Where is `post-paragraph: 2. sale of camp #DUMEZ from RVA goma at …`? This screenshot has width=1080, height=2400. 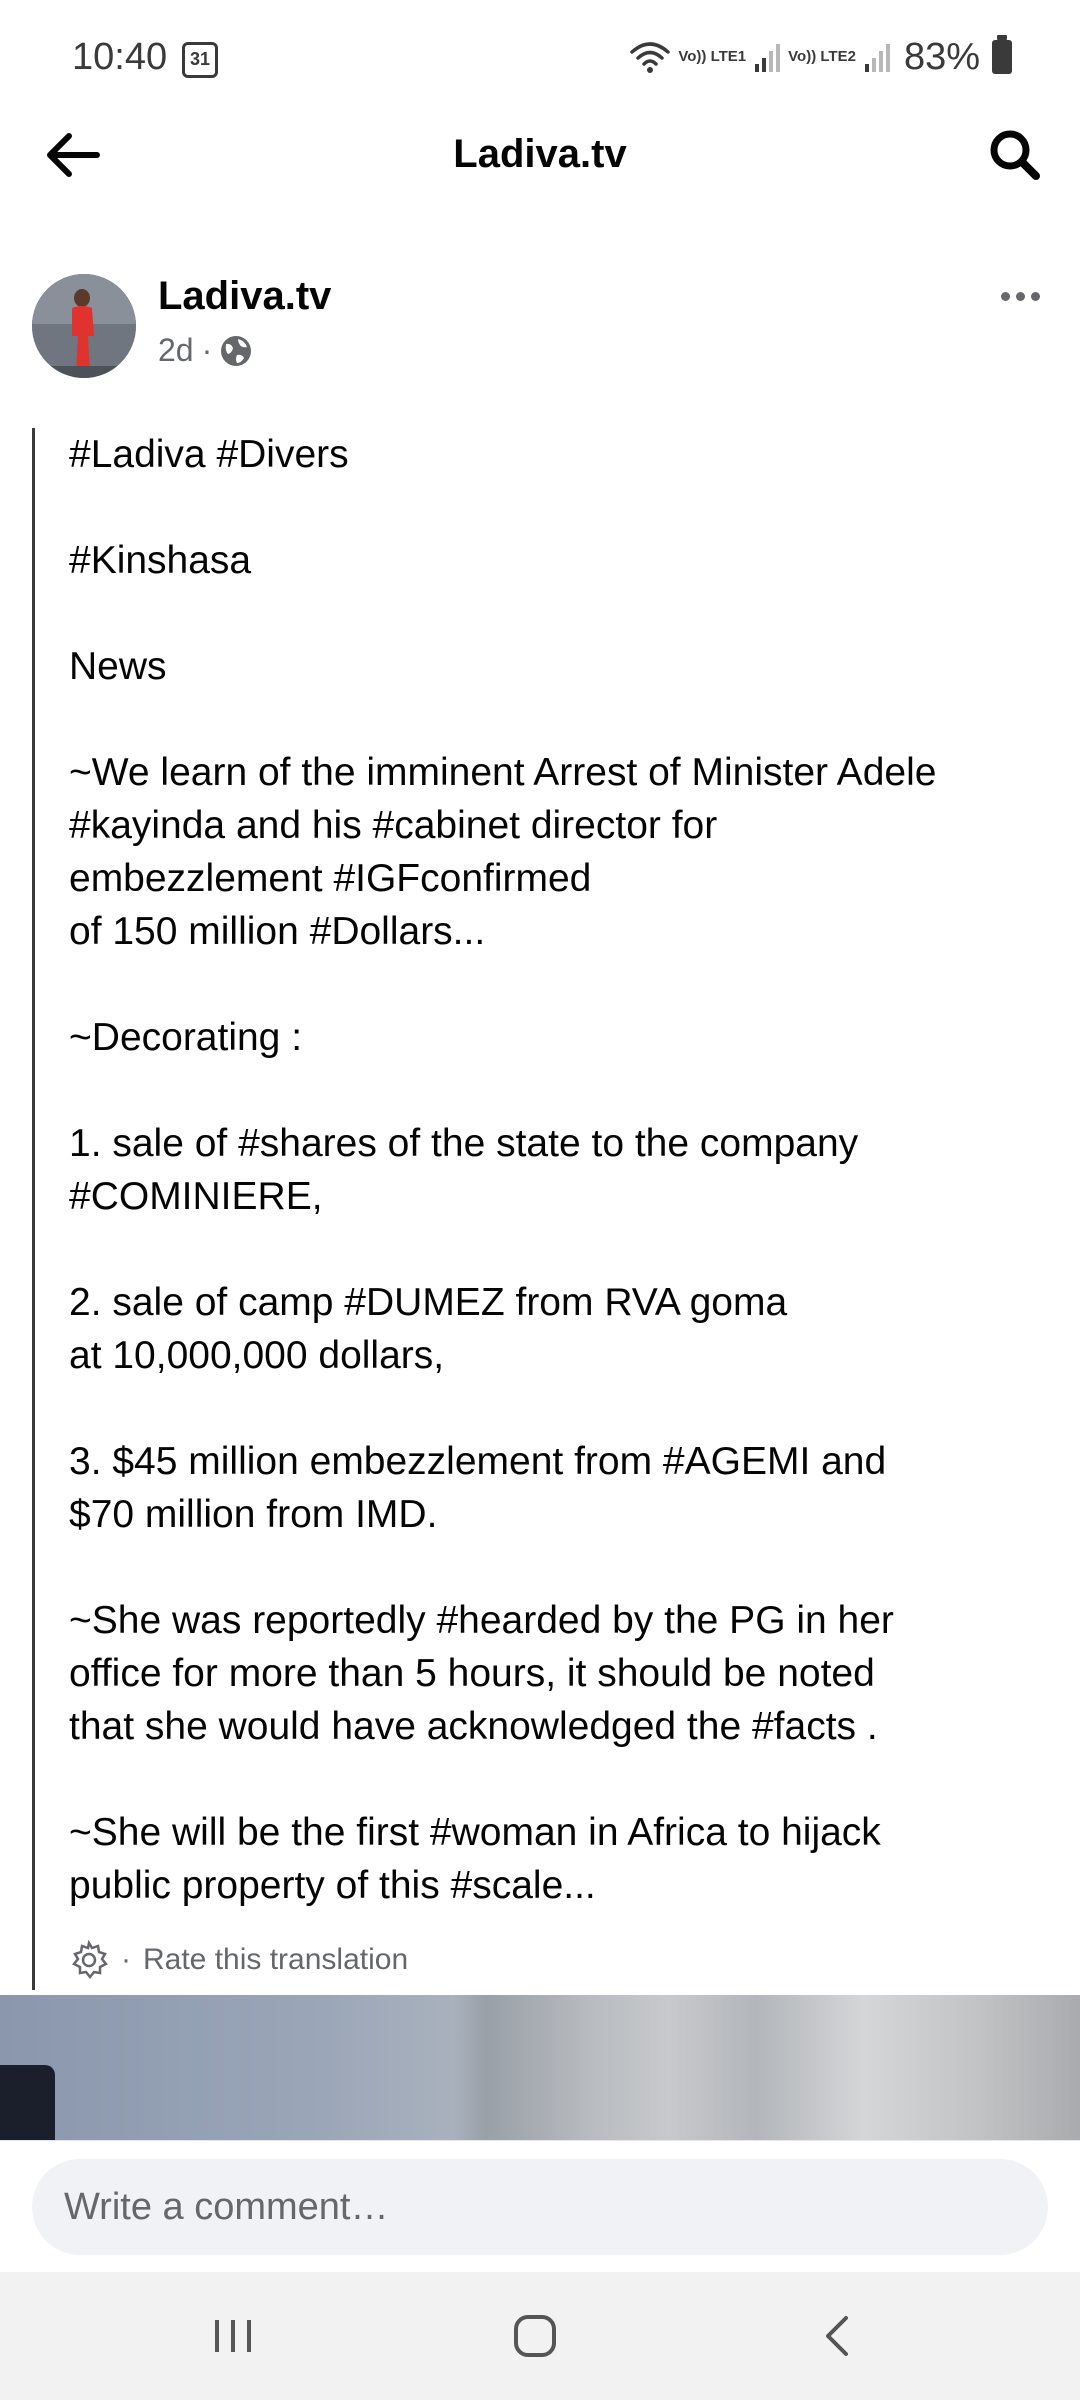
post-paragraph: 2. sale of camp #DUMEZ from RVA goma at … is located at coordinates (428, 1329).